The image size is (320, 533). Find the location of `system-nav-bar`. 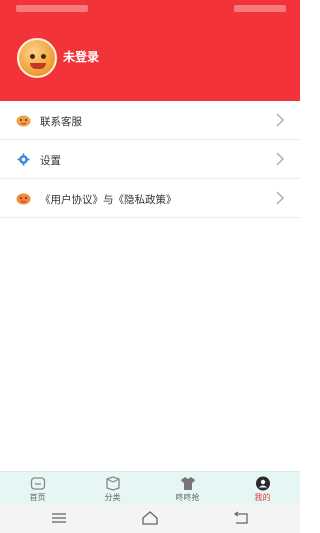

system-nav-bar is located at coordinates (150, 518).